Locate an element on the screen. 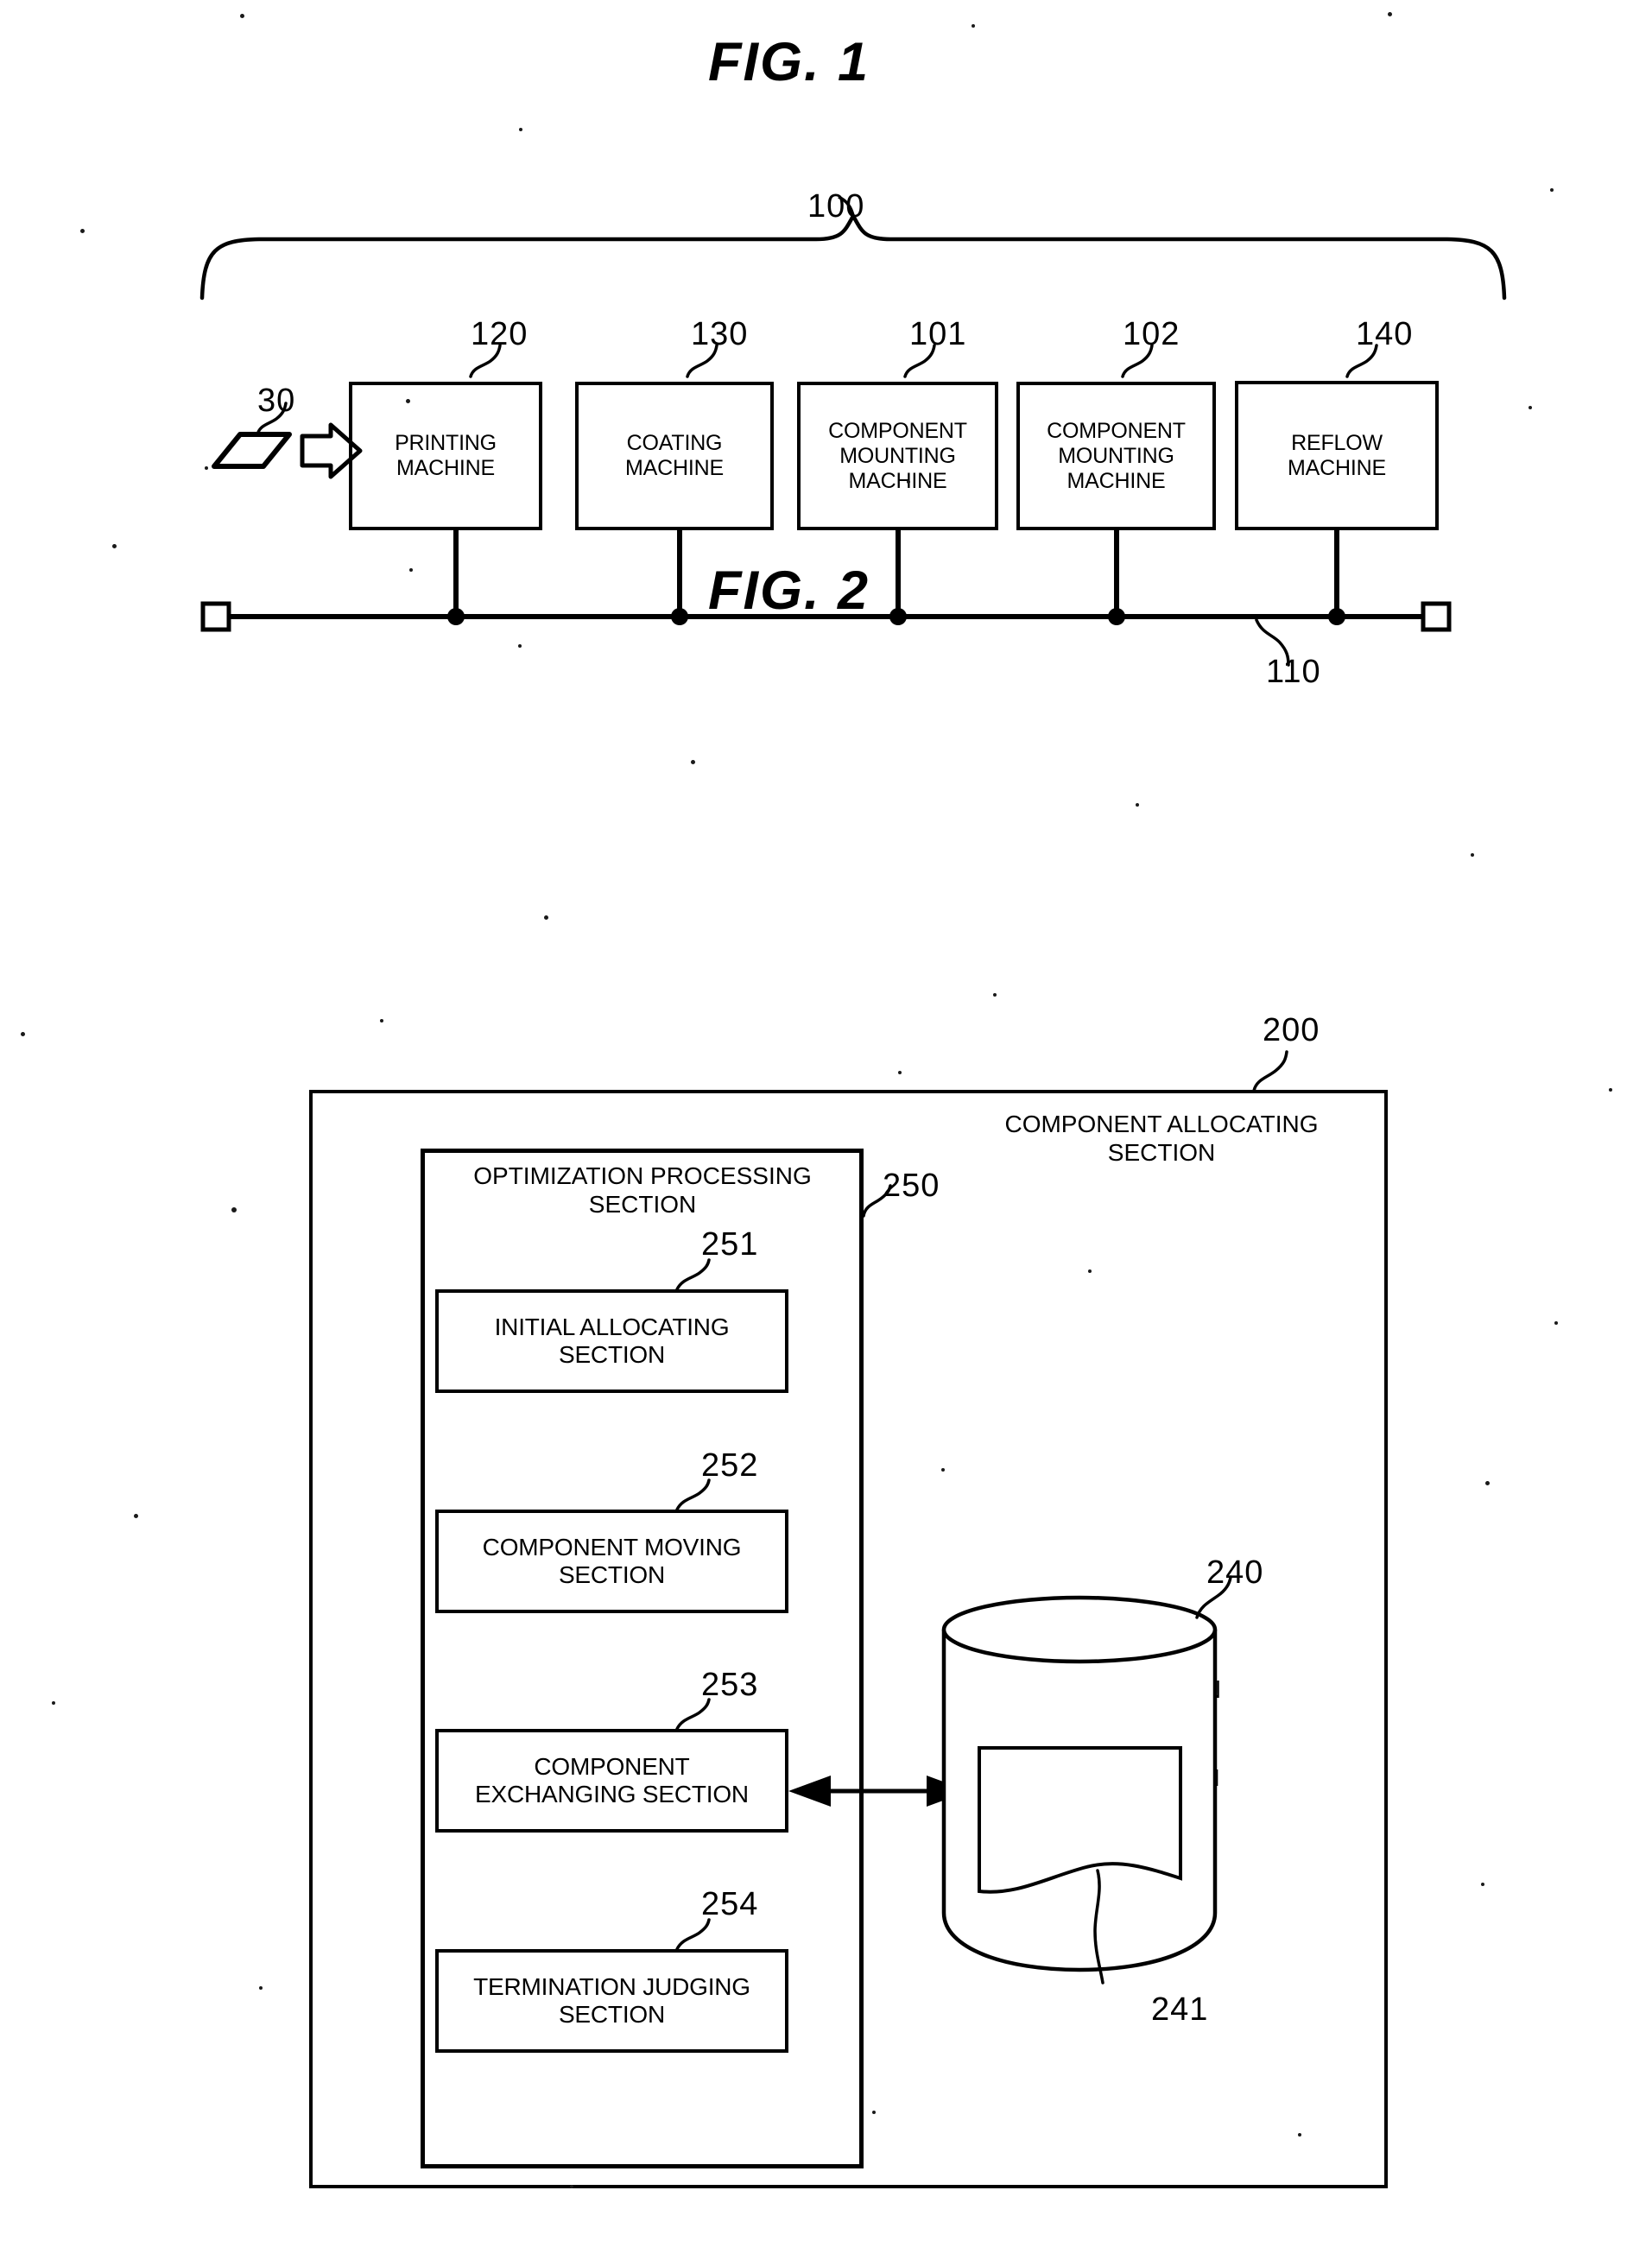 The image size is (1652, 2241). figure-1-title: FIG. 1 is located at coordinates (789, 62).